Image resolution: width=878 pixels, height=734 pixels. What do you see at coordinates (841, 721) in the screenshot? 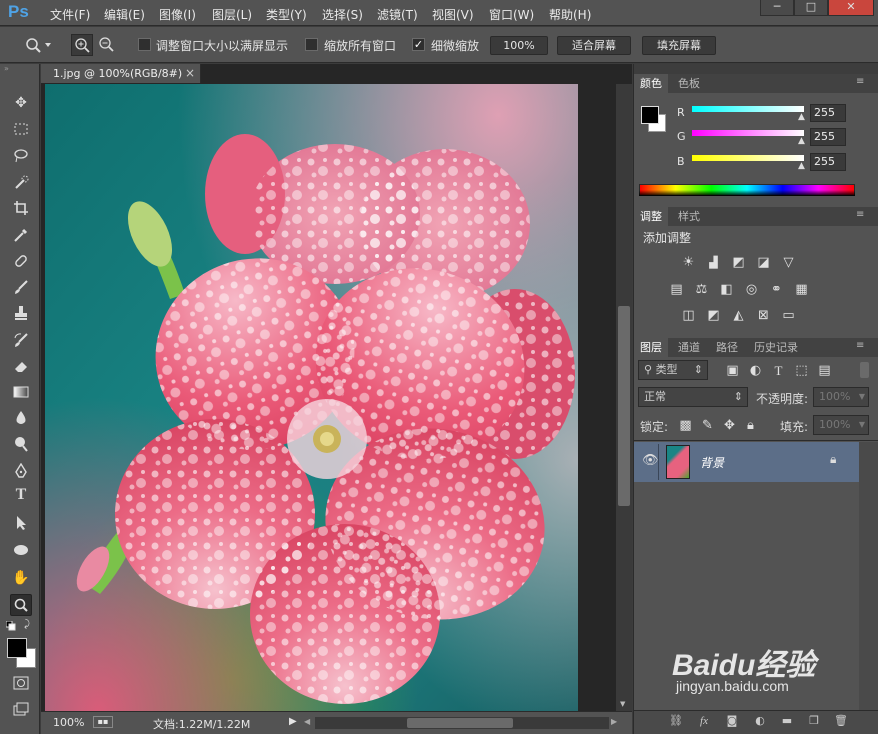
I see `delete-layer-trash-icon: 🗑︎` at bounding box center [841, 721].